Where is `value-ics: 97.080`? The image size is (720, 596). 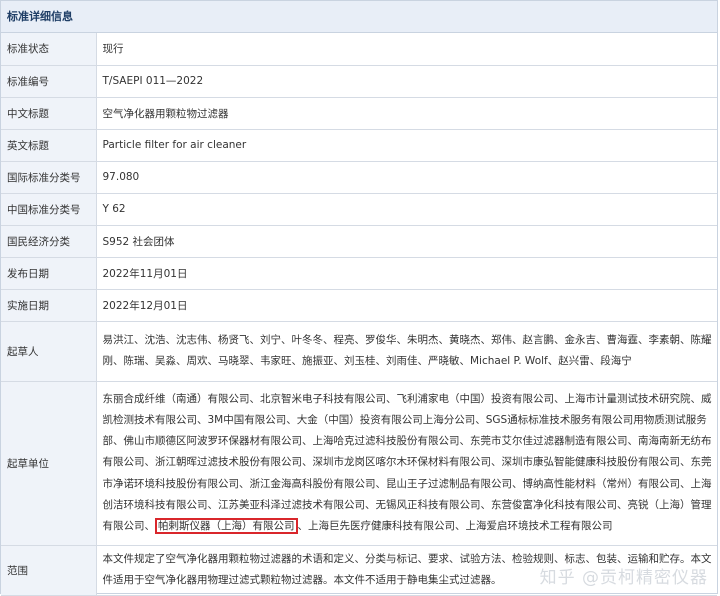
value-ics: 97.080 is located at coordinates (406, 177).